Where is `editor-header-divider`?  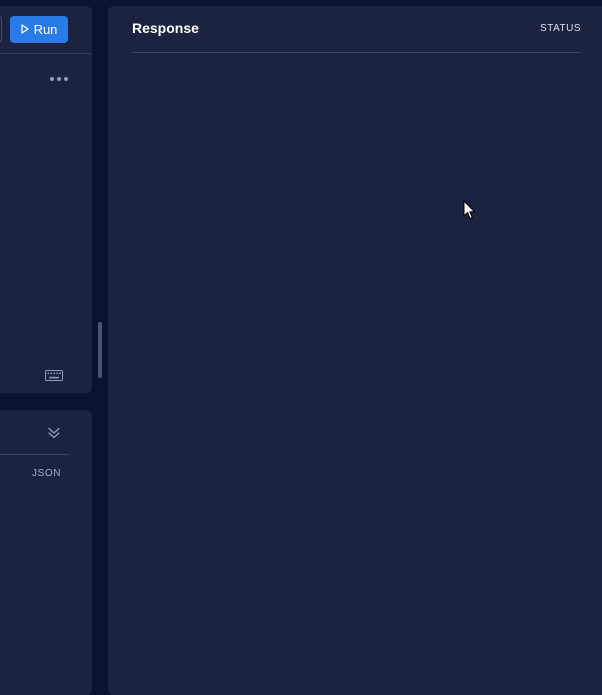 editor-header-divider is located at coordinates (46, 53).